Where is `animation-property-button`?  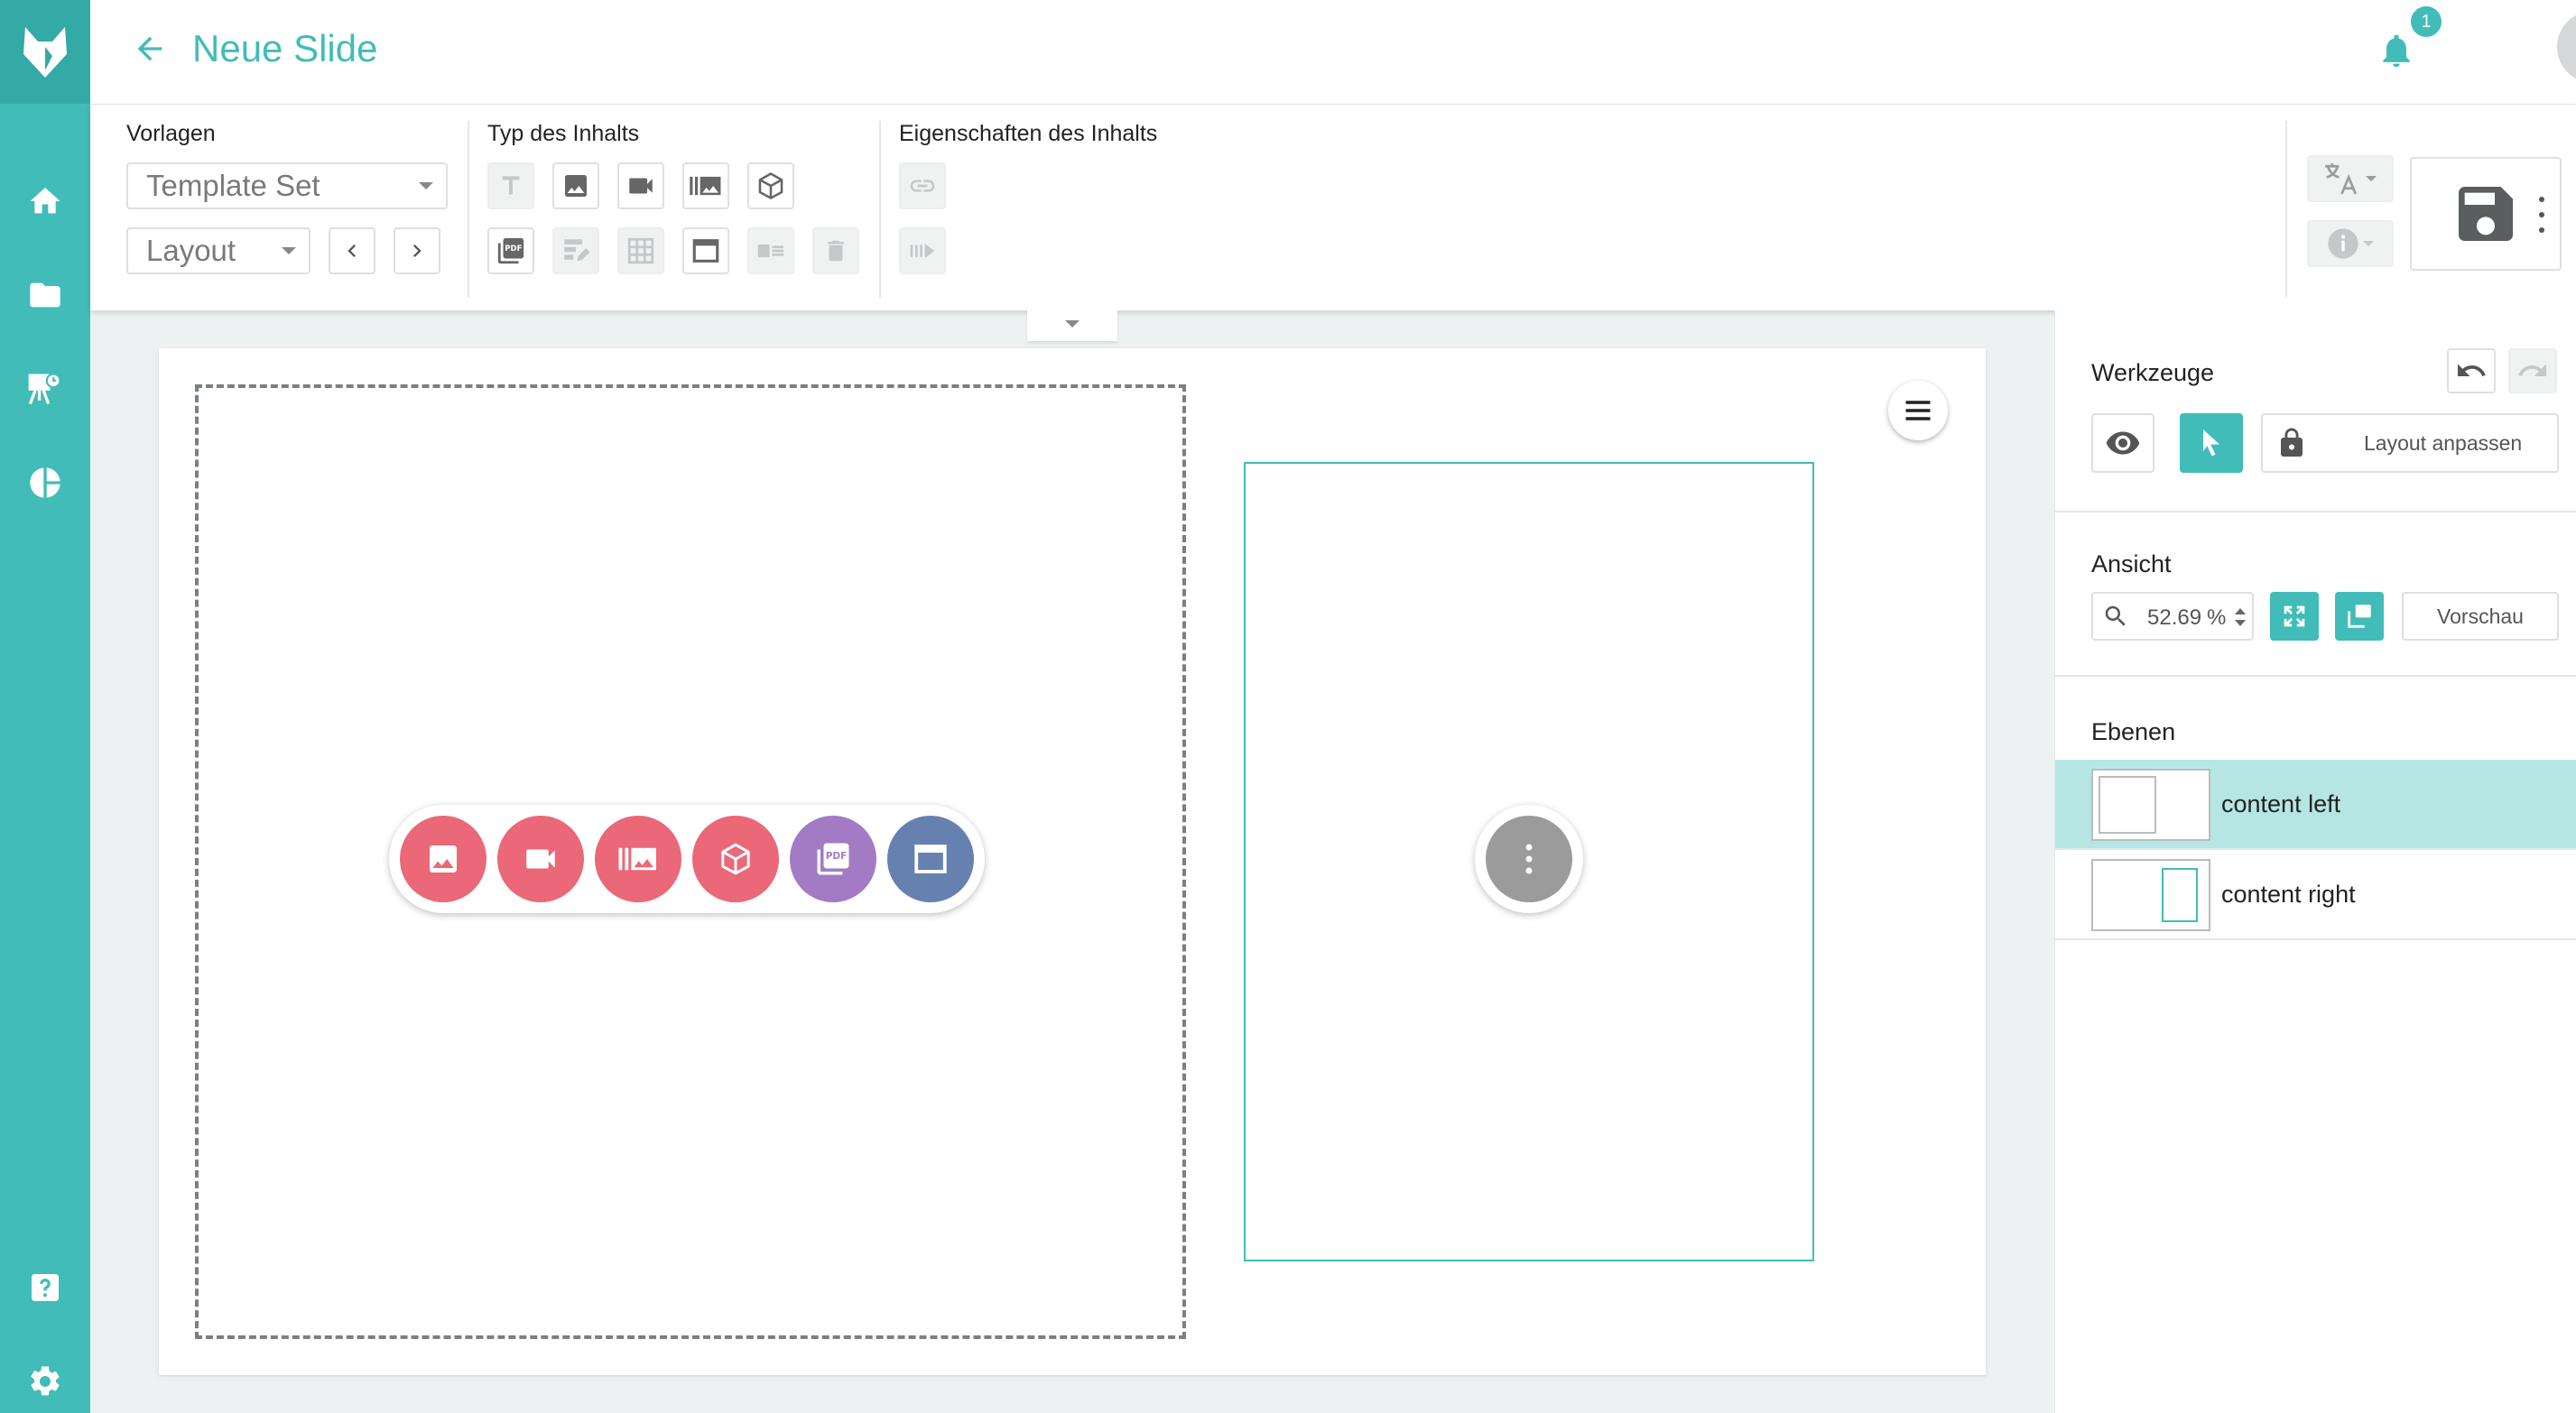 animation-property-button is located at coordinates (922, 250).